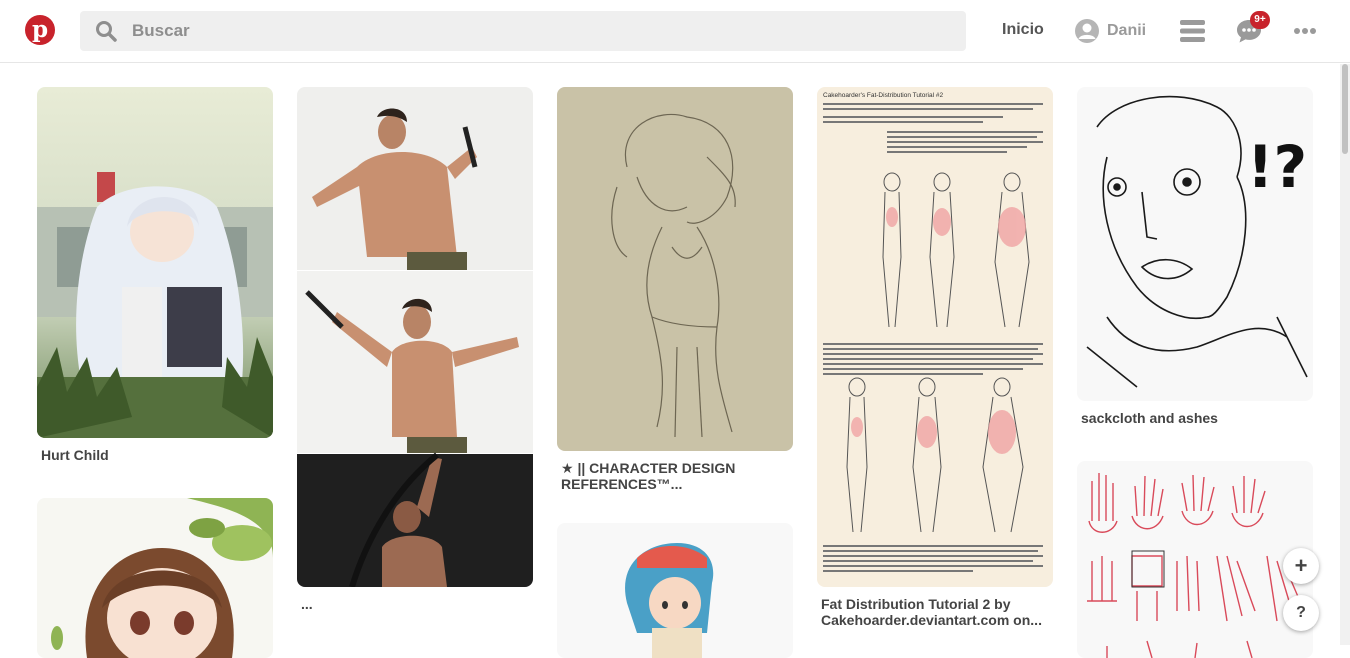  I want to click on pin-image-man-knife-collage, so click(415, 337).